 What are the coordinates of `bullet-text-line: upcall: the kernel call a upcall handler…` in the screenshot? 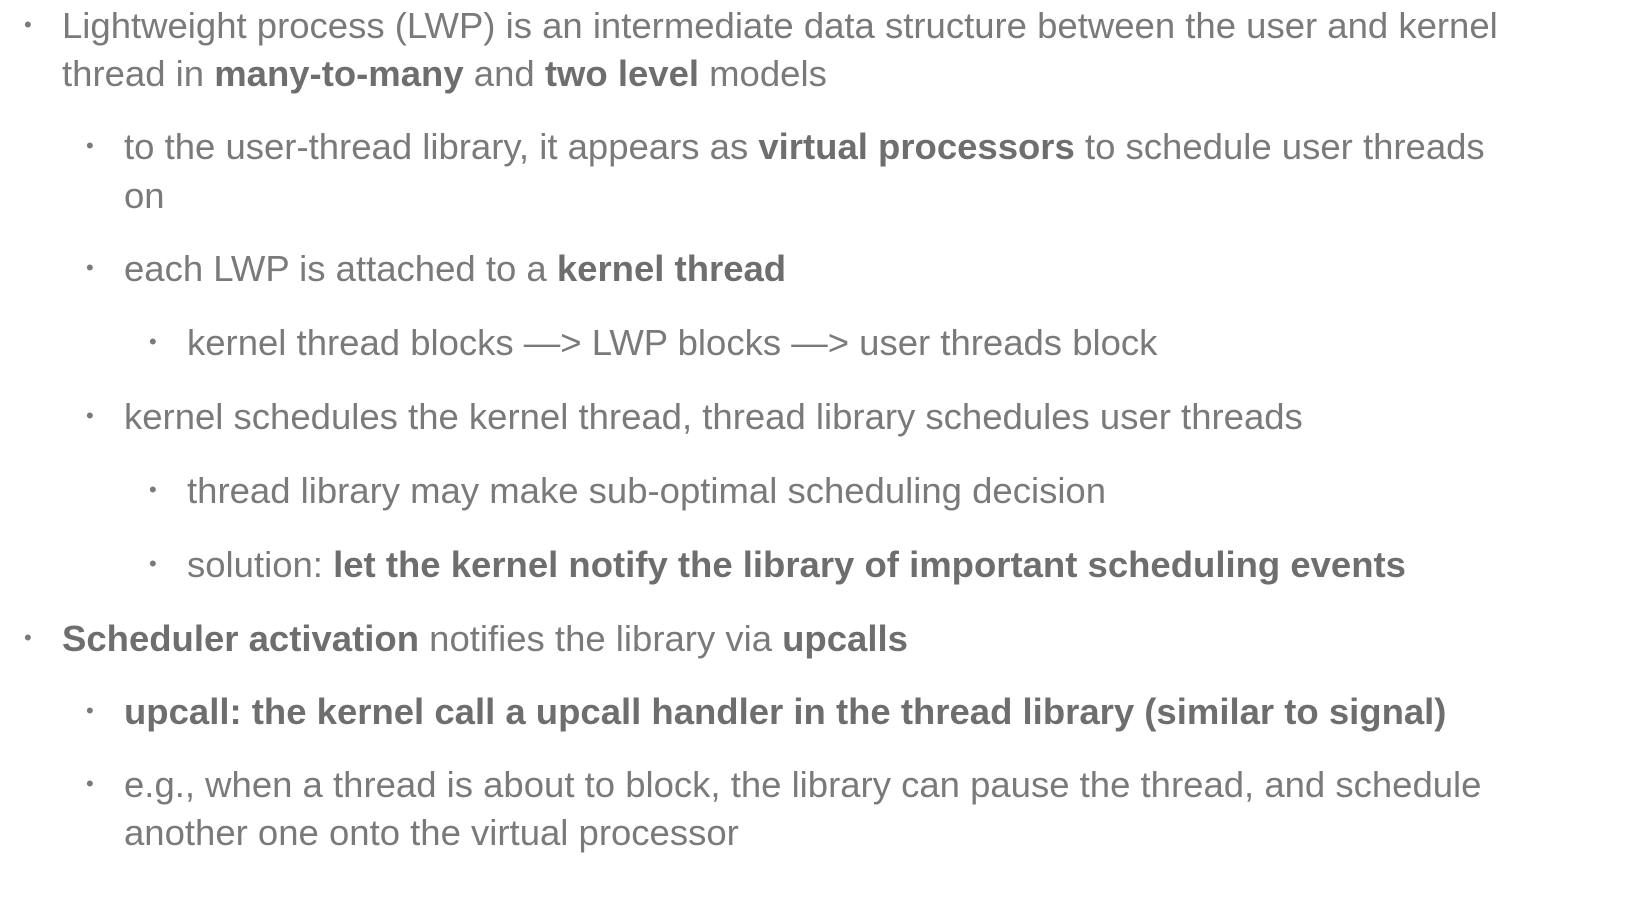 It's located at (785, 711).